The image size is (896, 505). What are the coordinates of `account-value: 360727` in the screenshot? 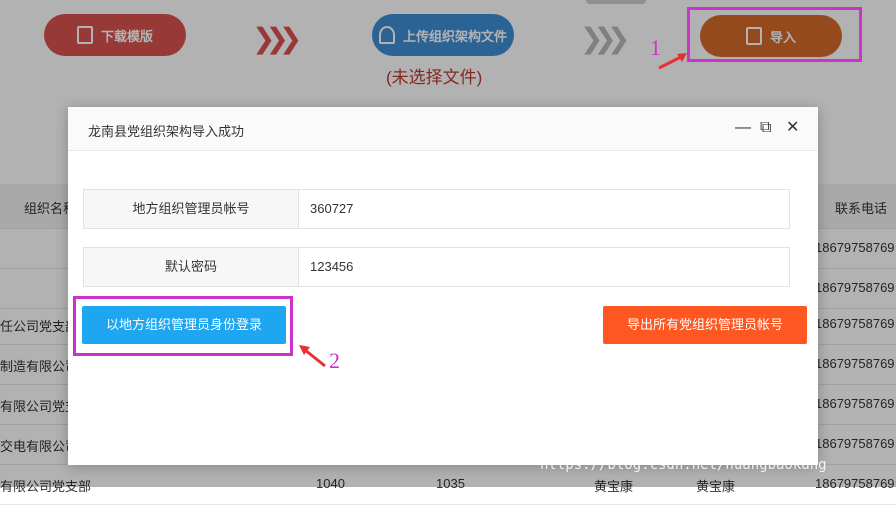 It's located at (332, 208).